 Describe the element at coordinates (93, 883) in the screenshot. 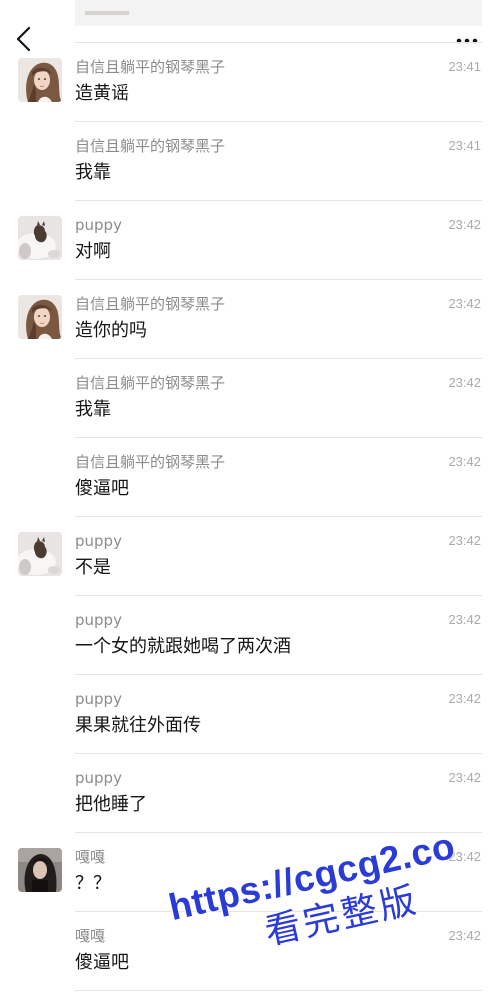

I see `message-text: ？？` at that location.